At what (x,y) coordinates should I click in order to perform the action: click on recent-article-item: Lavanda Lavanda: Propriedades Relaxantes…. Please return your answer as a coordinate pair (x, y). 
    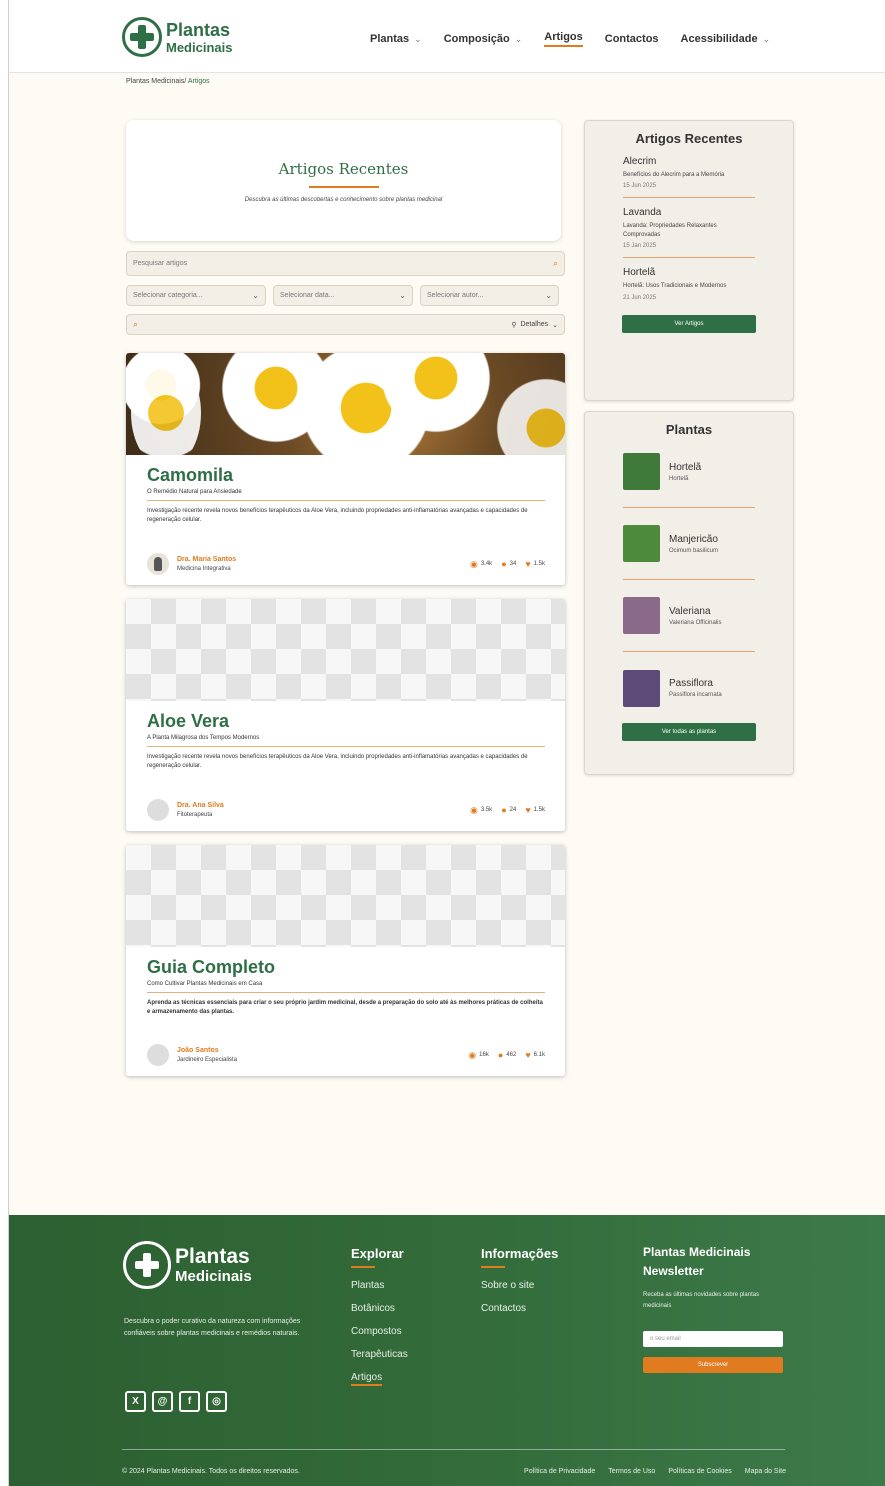
    Looking at the image, I should click on (689, 233).